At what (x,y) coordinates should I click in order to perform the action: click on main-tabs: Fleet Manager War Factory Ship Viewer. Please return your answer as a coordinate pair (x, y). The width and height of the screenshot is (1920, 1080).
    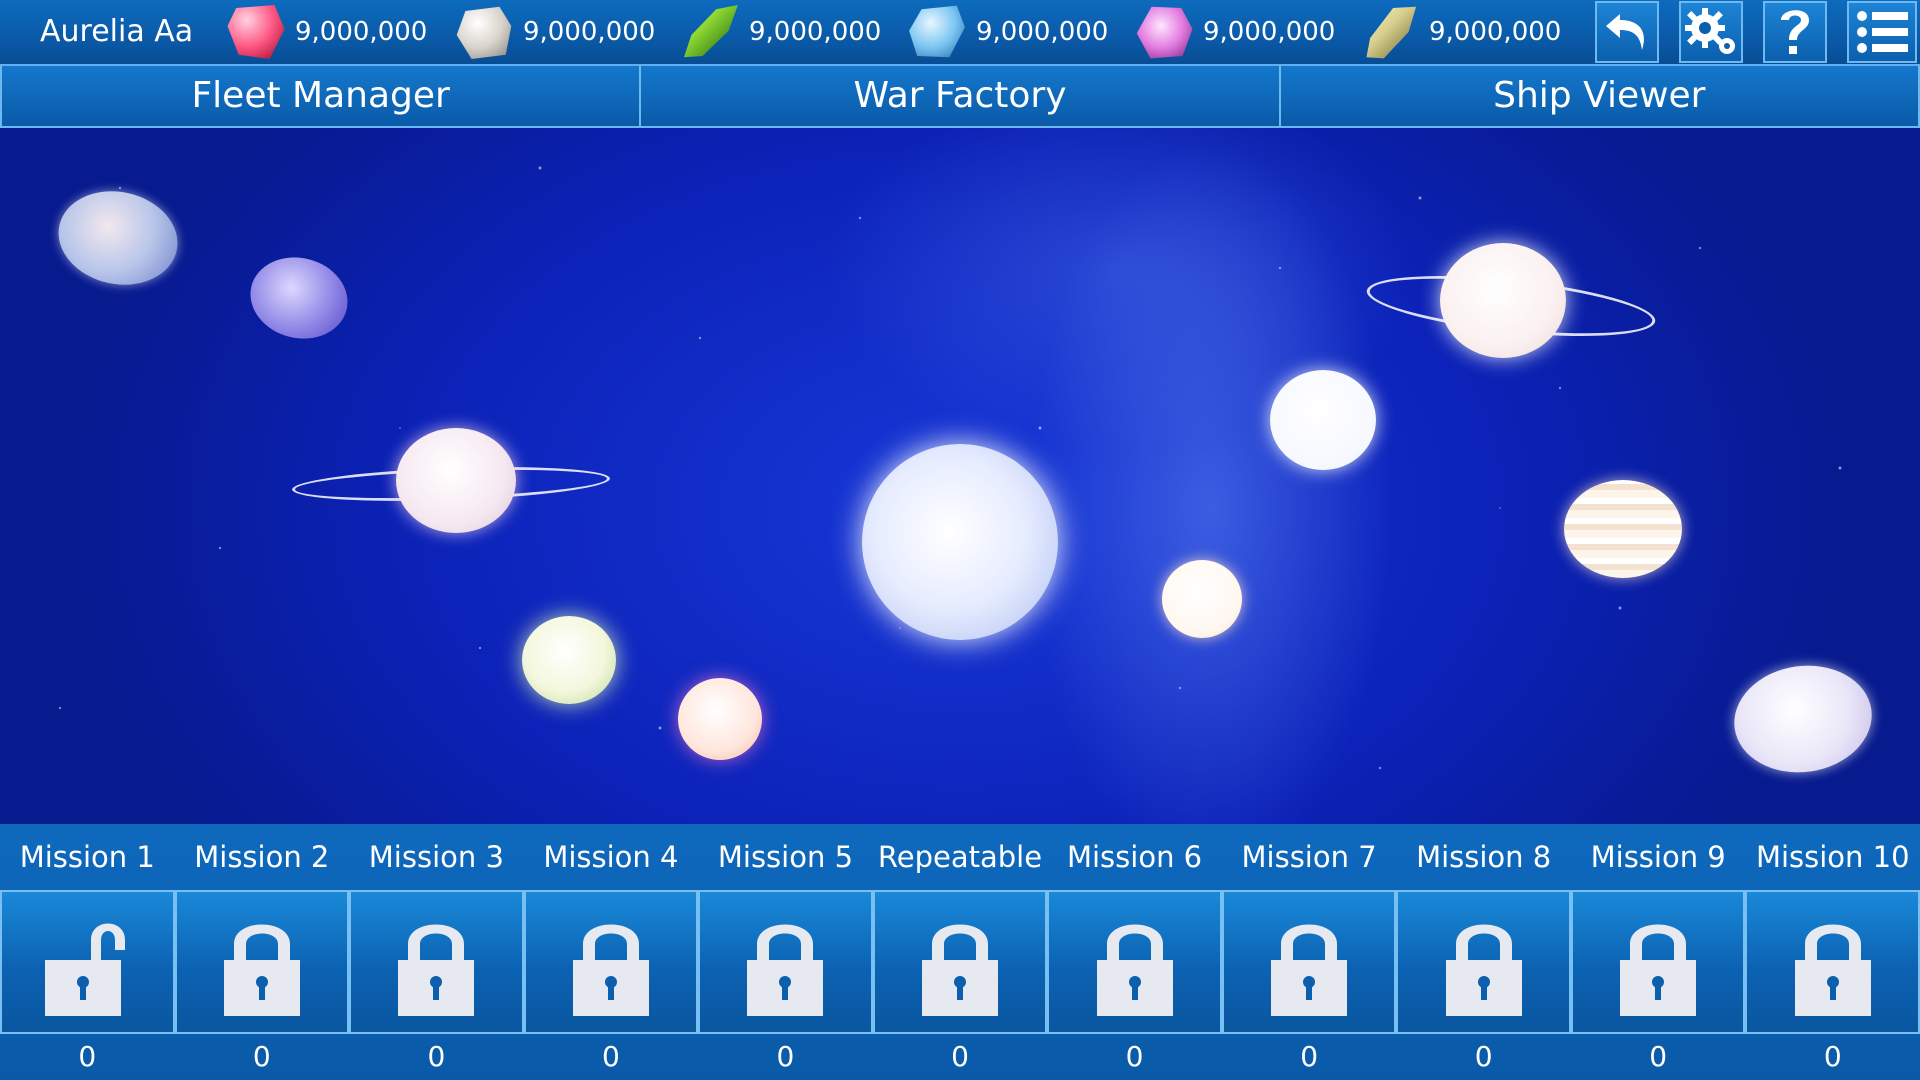
    Looking at the image, I should click on (960, 97).